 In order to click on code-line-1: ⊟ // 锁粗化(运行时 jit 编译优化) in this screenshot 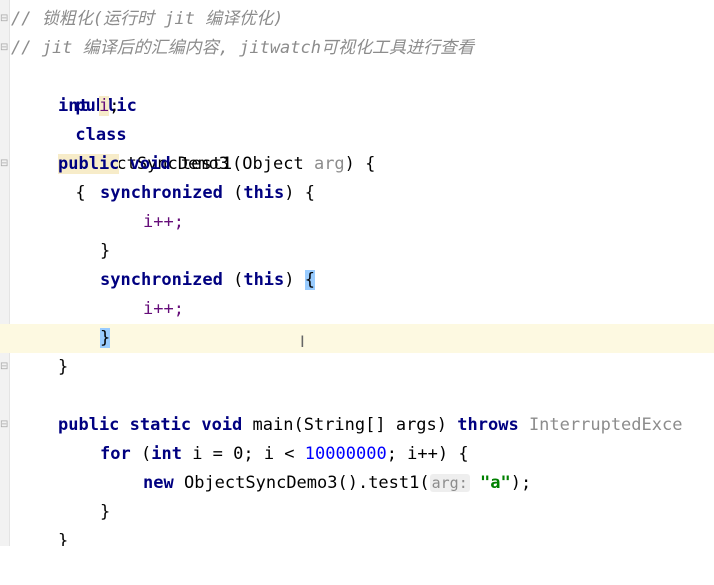, I will do `click(357, 19)`.